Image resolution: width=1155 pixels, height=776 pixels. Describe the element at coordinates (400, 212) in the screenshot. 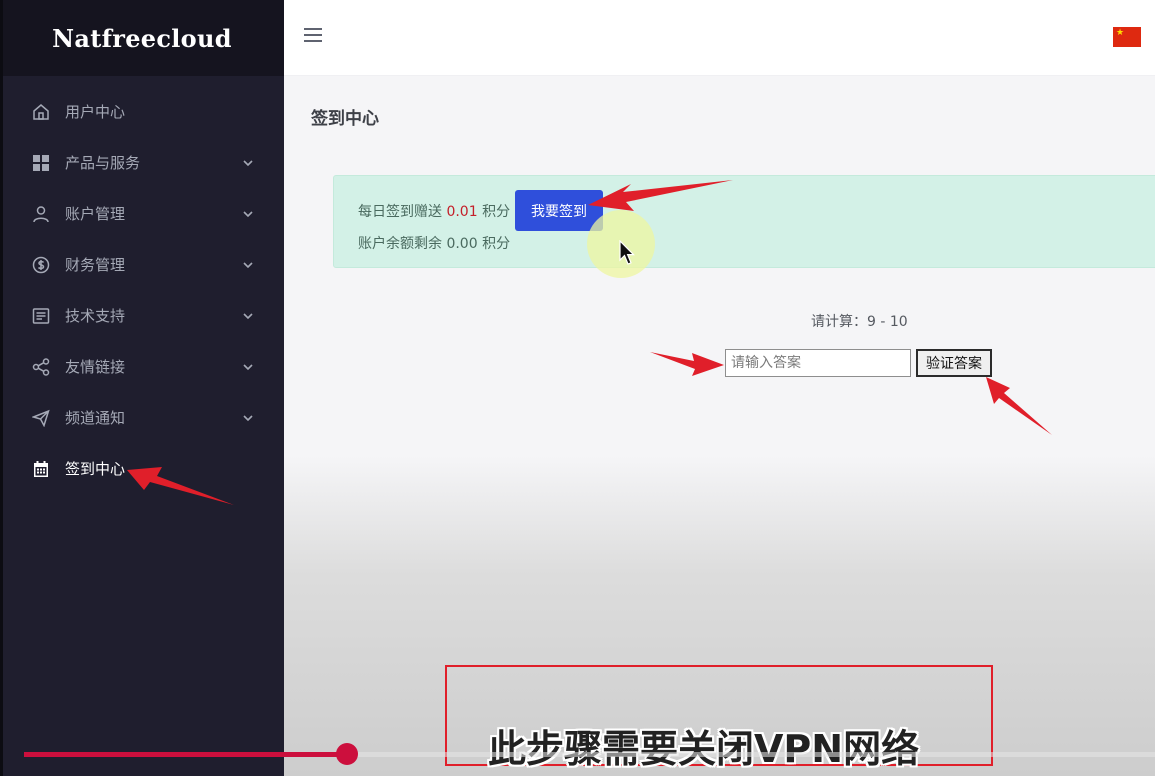

I see `daily-reward-prefix: 每日签到赠送` at that location.